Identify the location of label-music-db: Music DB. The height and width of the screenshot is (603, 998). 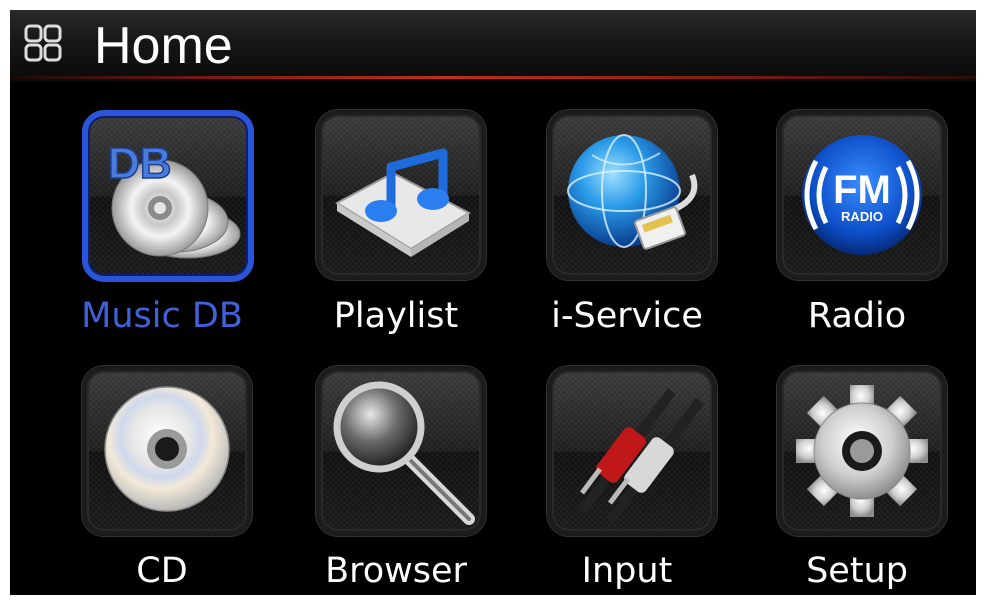
(162, 316).